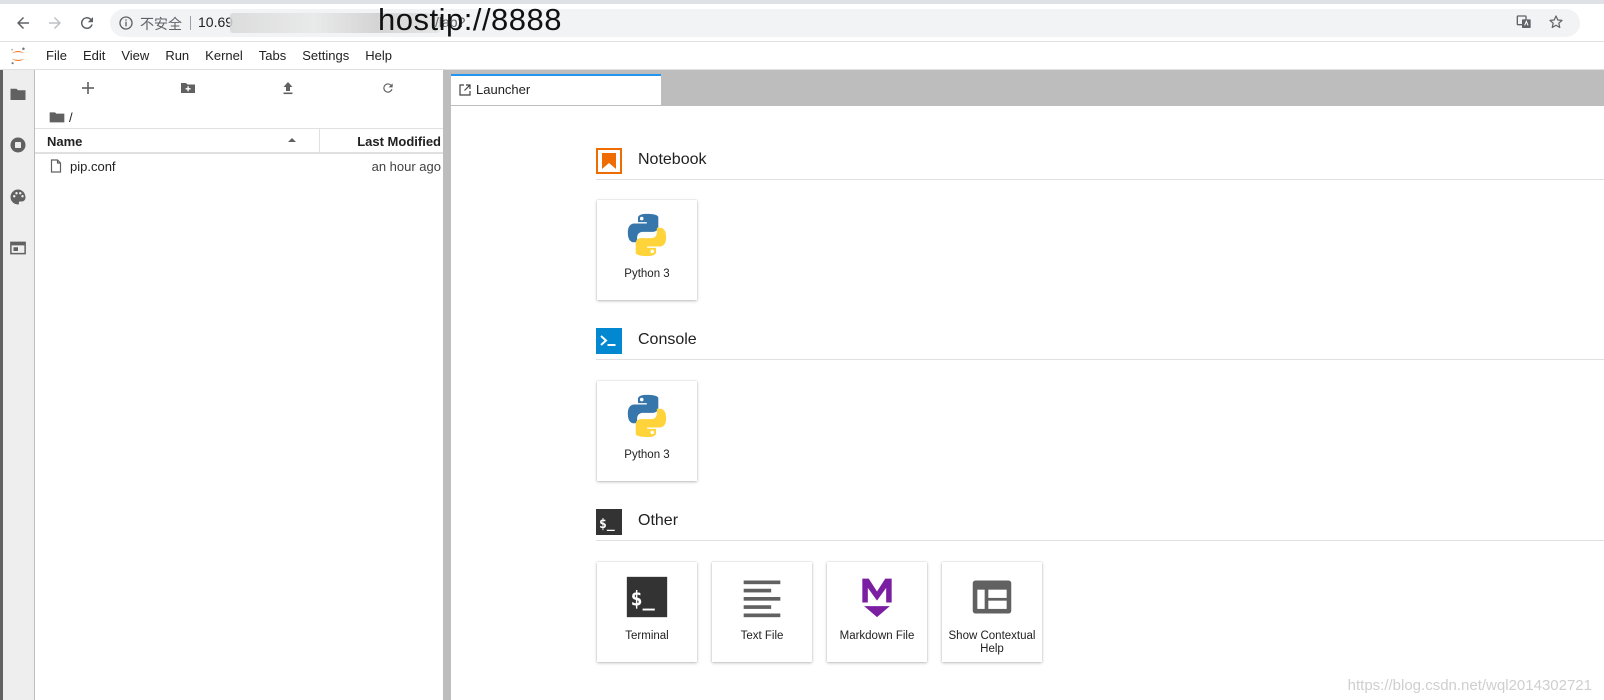 The width and height of the screenshot is (1604, 700). What do you see at coordinates (877, 597) in the screenshot?
I see `markdown-icon` at bounding box center [877, 597].